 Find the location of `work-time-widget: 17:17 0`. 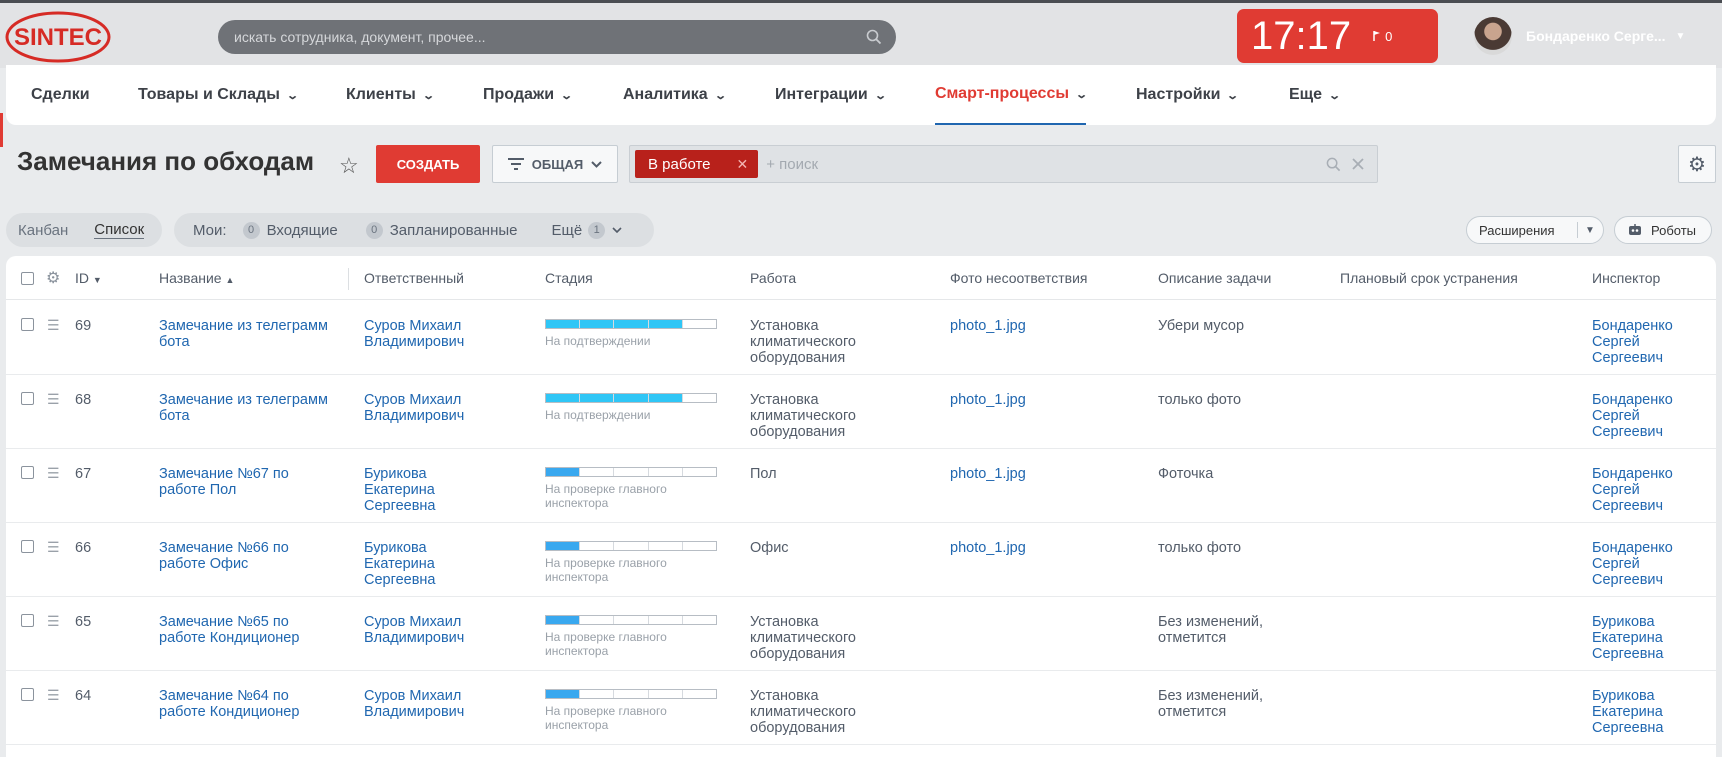

work-time-widget: 17:17 0 is located at coordinates (1337, 36).